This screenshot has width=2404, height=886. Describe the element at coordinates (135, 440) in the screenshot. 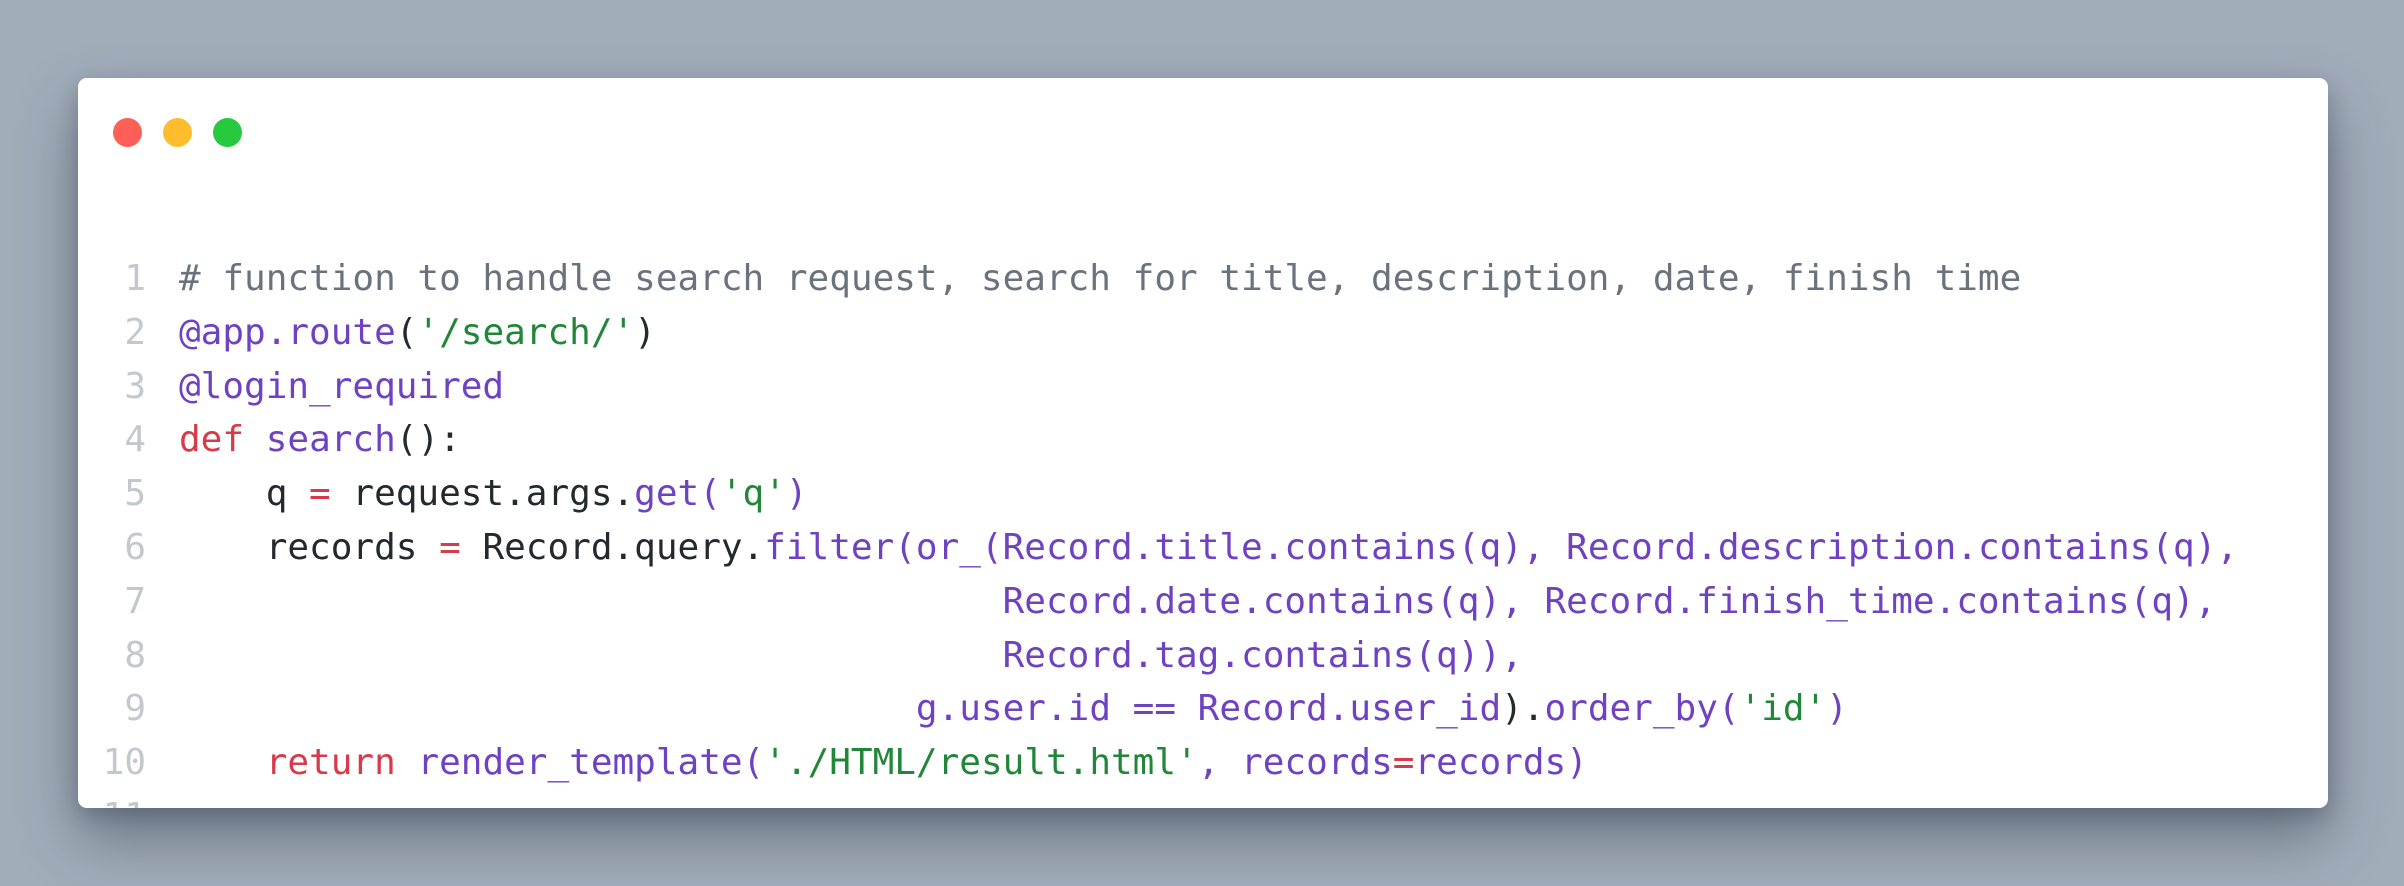

I see `line-number: 4` at that location.